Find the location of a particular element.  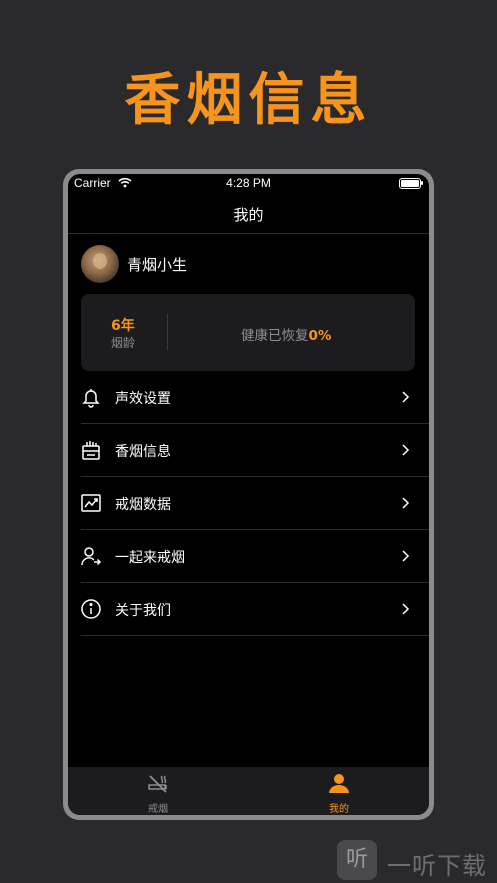

menu-item-label: 戒烟数据 is located at coordinates (143, 505).